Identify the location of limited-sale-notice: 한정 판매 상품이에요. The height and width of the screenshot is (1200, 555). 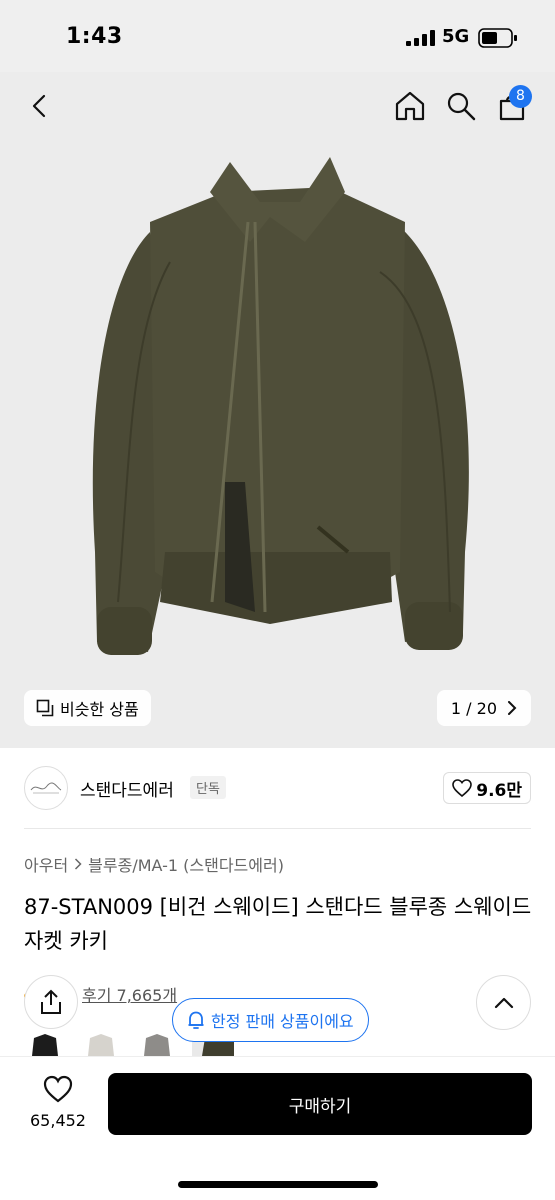
(270, 1020).